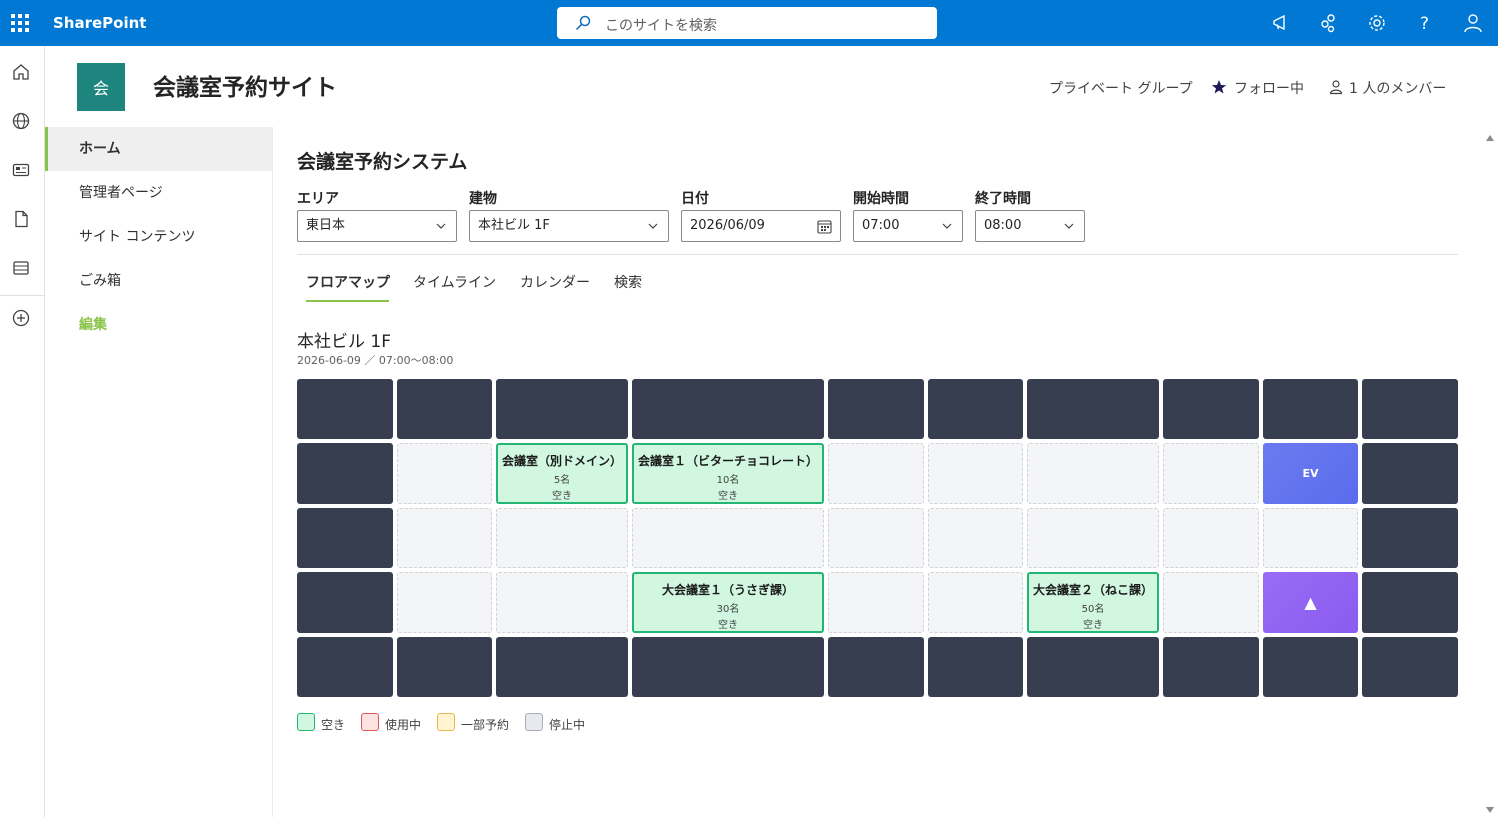  What do you see at coordinates (728, 480) in the screenshot?
I see `room-capacity: 10名` at bounding box center [728, 480].